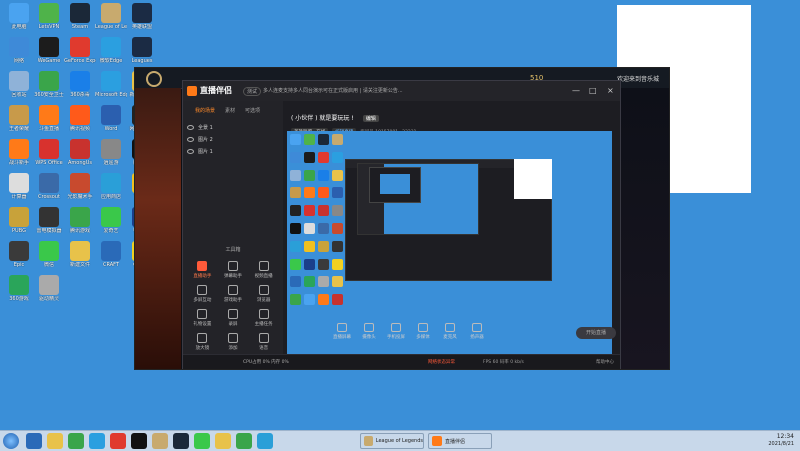 The image size is (800, 451). I want to click on desktop-icon: 腾讯视频, so click(80, 118).